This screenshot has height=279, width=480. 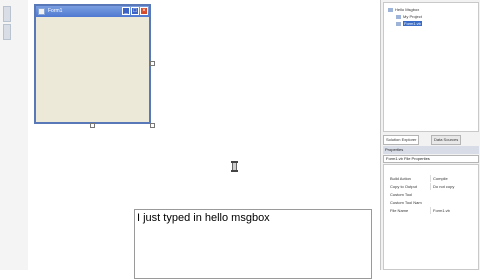 What do you see at coordinates (7, 14) in the screenshot?
I see `toolbox-tab` at bounding box center [7, 14].